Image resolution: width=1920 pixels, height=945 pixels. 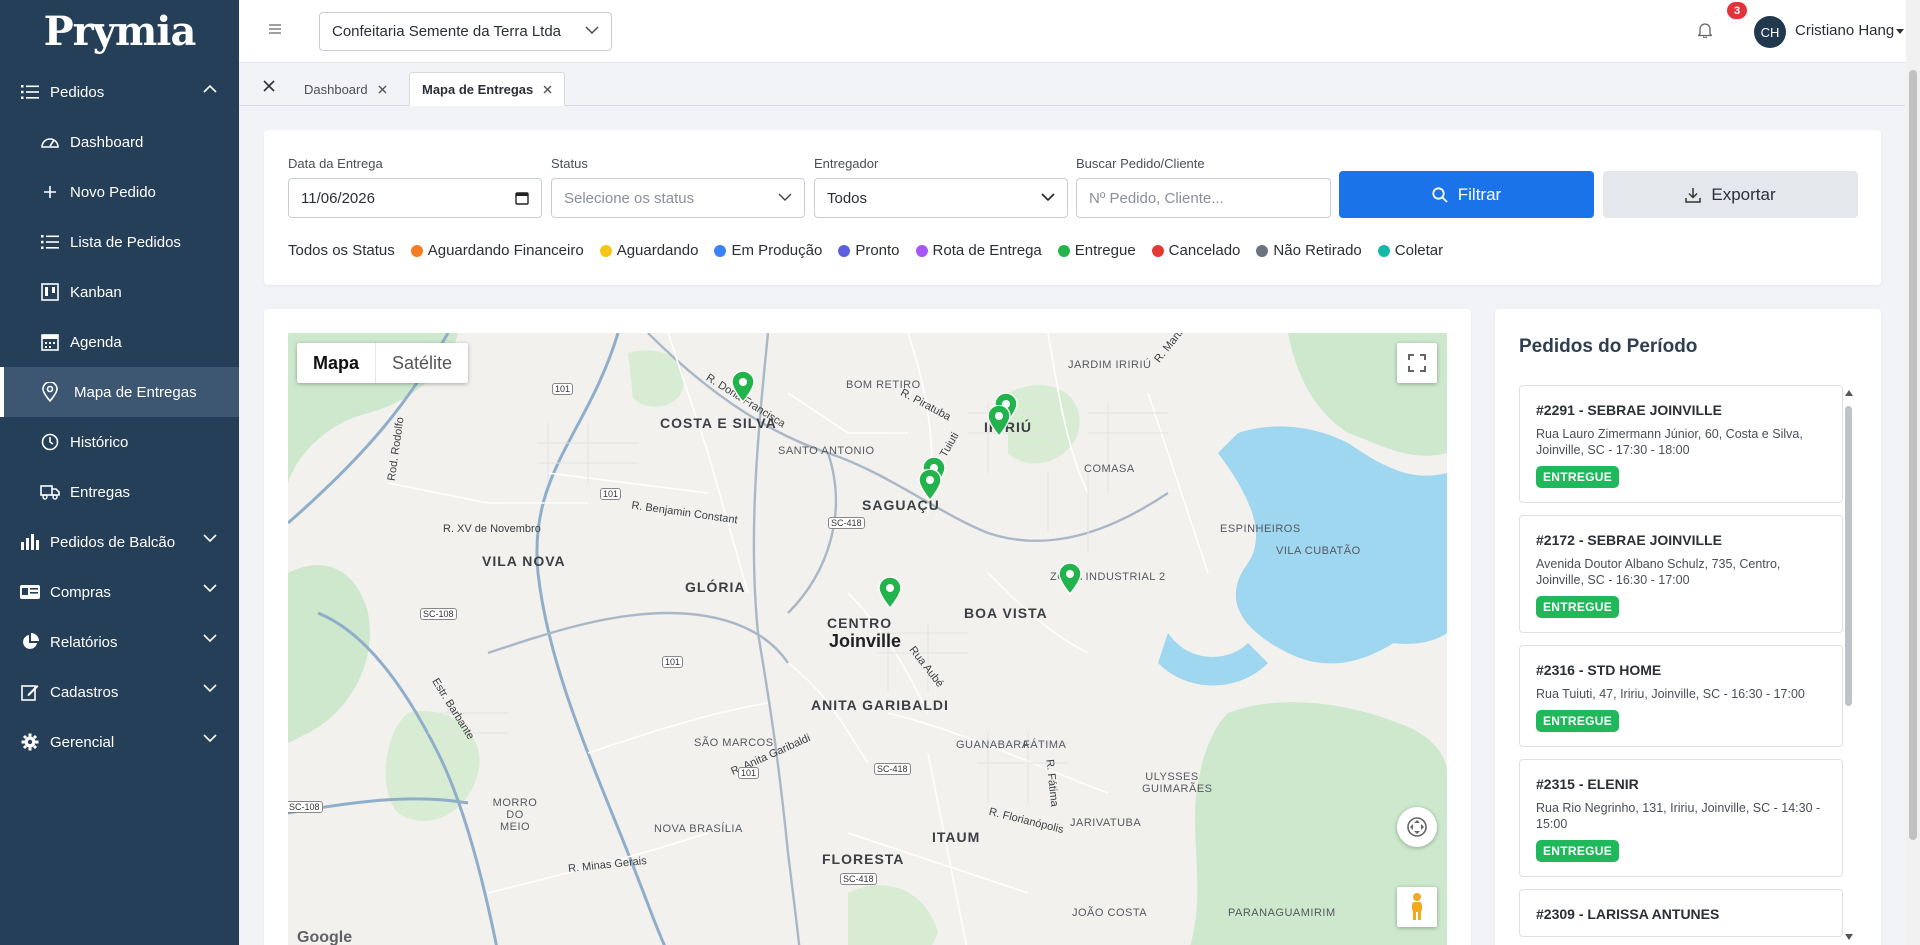 What do you see at coordinates (119, 192) in the screenshot?
I see `sidebar-item-novo-pedido: Novo Pedido` at bounding box center [119, 192].